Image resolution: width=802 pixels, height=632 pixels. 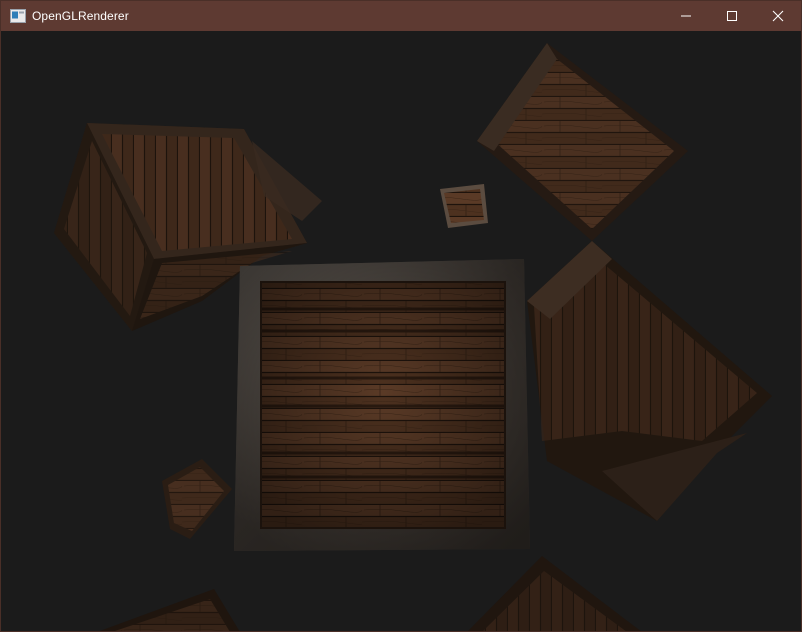 I want to click on crate-bottom-left-edge, so click(x=169, y=610).